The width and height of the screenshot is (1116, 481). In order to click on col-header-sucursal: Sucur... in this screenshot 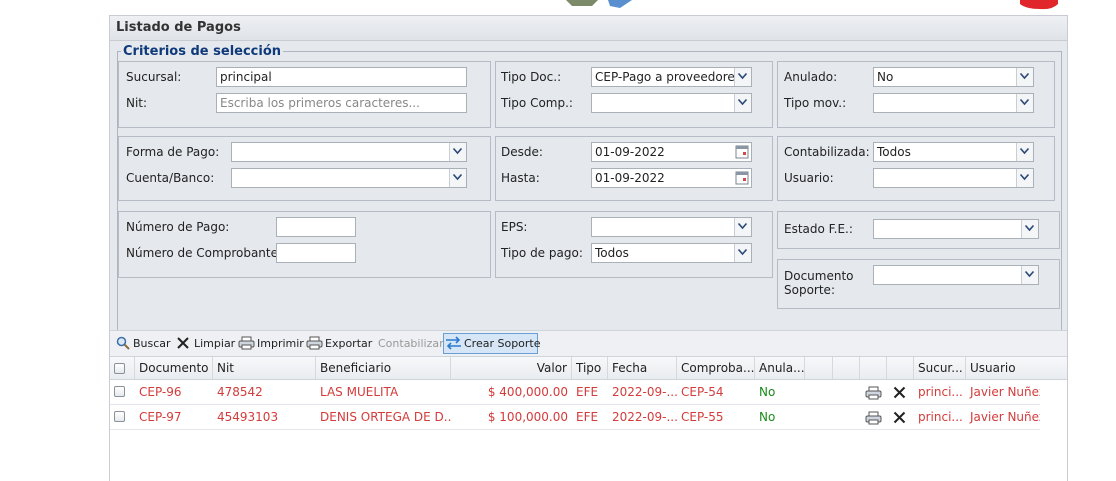, I will do `click(940, 368)`.